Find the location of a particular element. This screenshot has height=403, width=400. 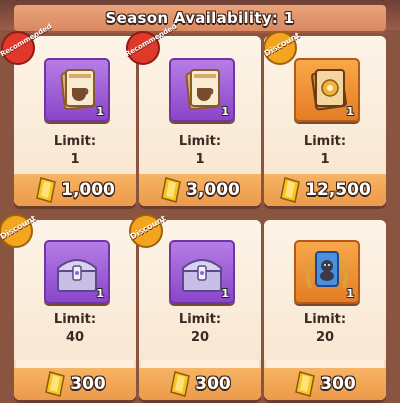

price-value: 12,500 is located at coordinates (338, 190).